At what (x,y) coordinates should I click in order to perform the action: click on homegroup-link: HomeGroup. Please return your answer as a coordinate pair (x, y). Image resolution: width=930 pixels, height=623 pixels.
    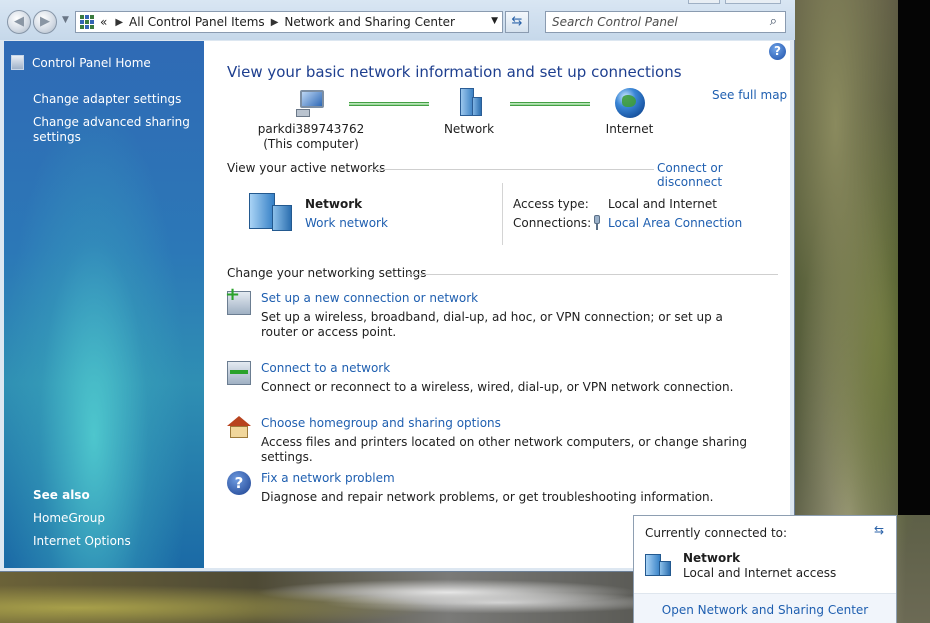
    Looking at the image, I should click on (69, 518).